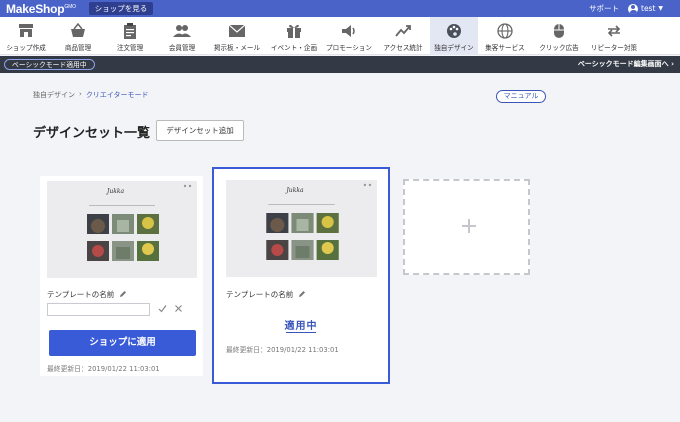 This screenshot has width=680, height=422. Describe the element at coordinates (403, 48) in the screenshot. I see `nav-label: アクセス統計` at that location.